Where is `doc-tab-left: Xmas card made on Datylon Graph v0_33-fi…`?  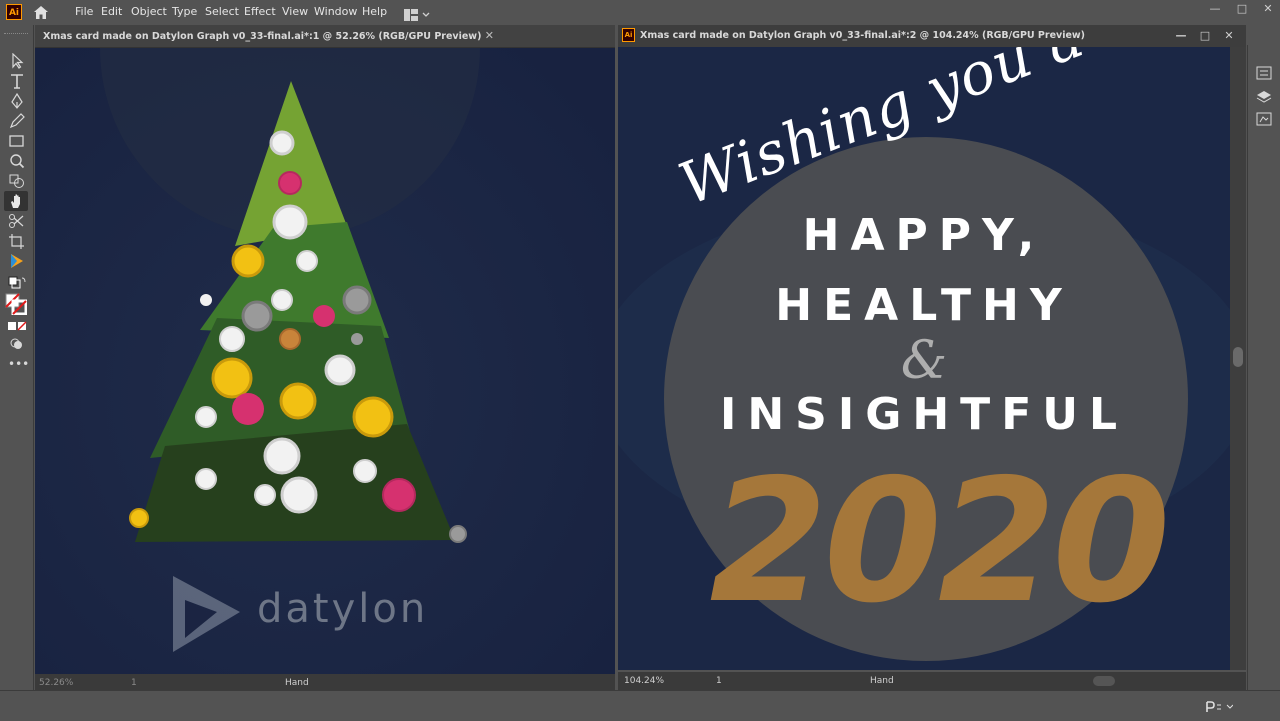 doc-tab-left: Xmas card made on Datylon Graph v0_33-fi… is located at coordinates (325, 36).